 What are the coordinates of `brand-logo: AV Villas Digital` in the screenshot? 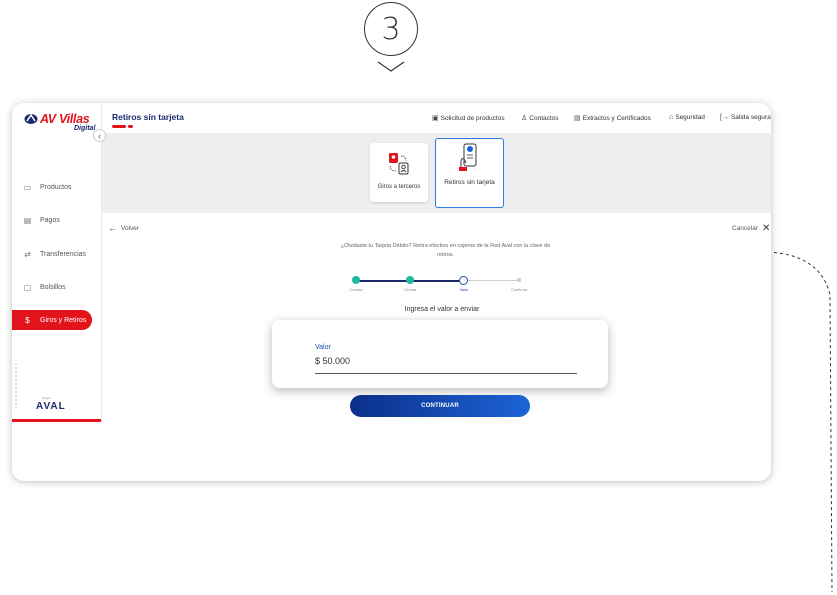 It's located at (59, 123).